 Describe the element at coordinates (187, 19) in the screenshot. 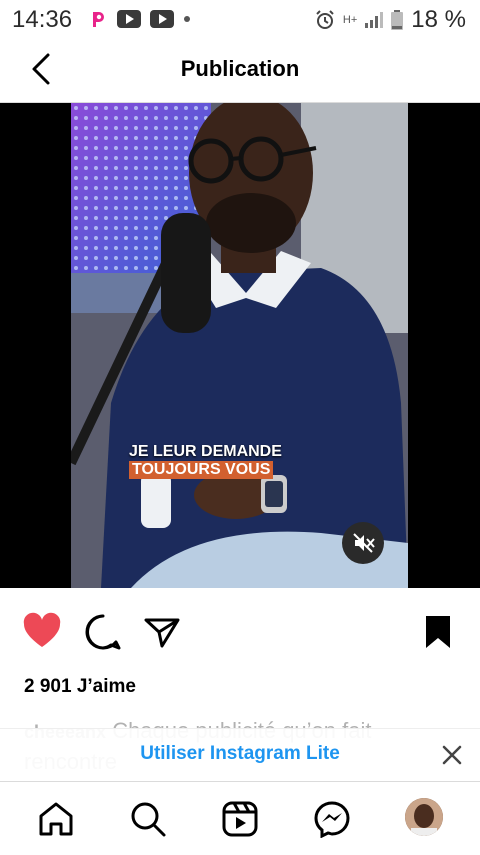

I see `dot-icon` at that location.